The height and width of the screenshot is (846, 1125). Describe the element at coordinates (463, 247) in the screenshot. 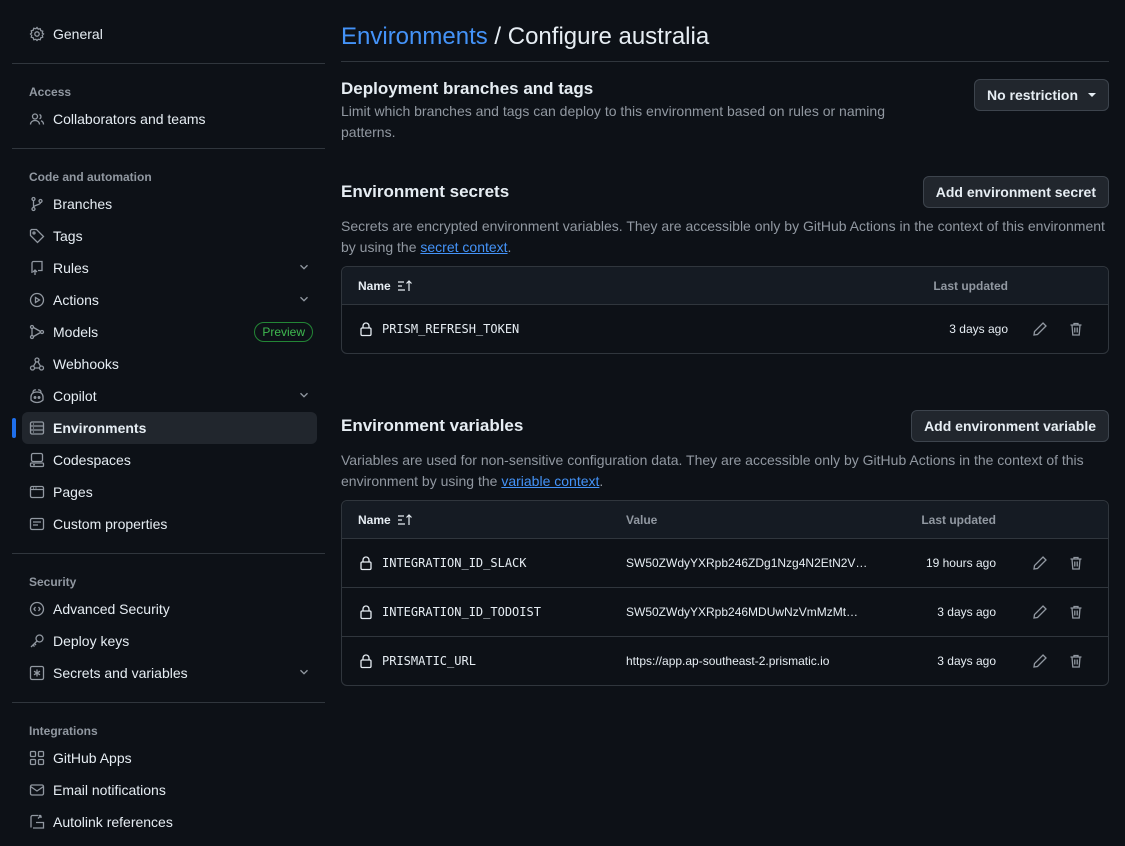

I see `secret-context-link: secret context` at that location.